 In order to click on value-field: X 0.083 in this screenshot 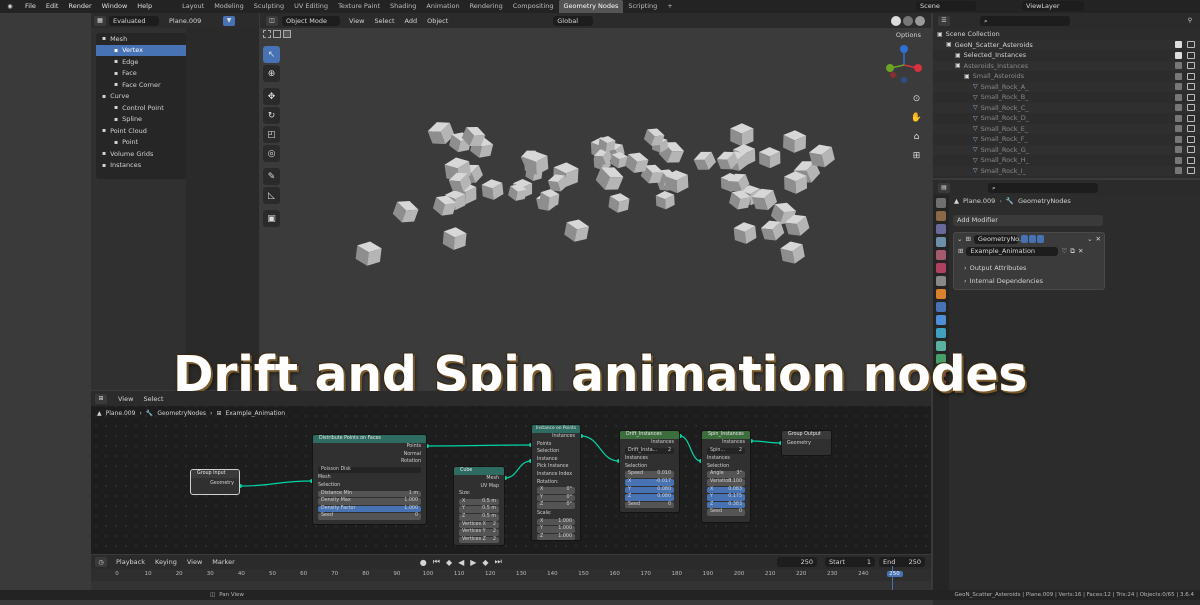, I will do `click(726, 490)`.